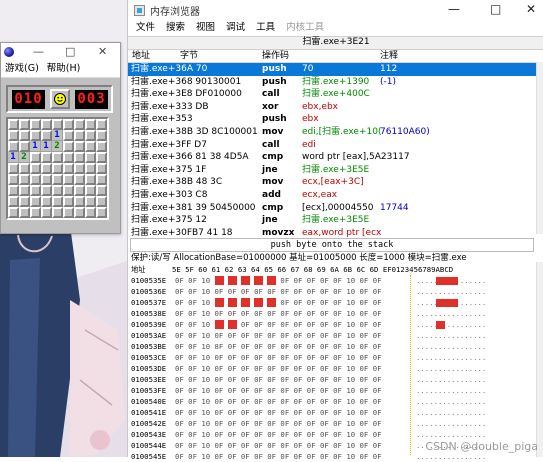 This screenshot has width=543, height=462. I want to click on disasm-row: 扫雷.exe+36A 70 push 70 112, so click(335, 69).